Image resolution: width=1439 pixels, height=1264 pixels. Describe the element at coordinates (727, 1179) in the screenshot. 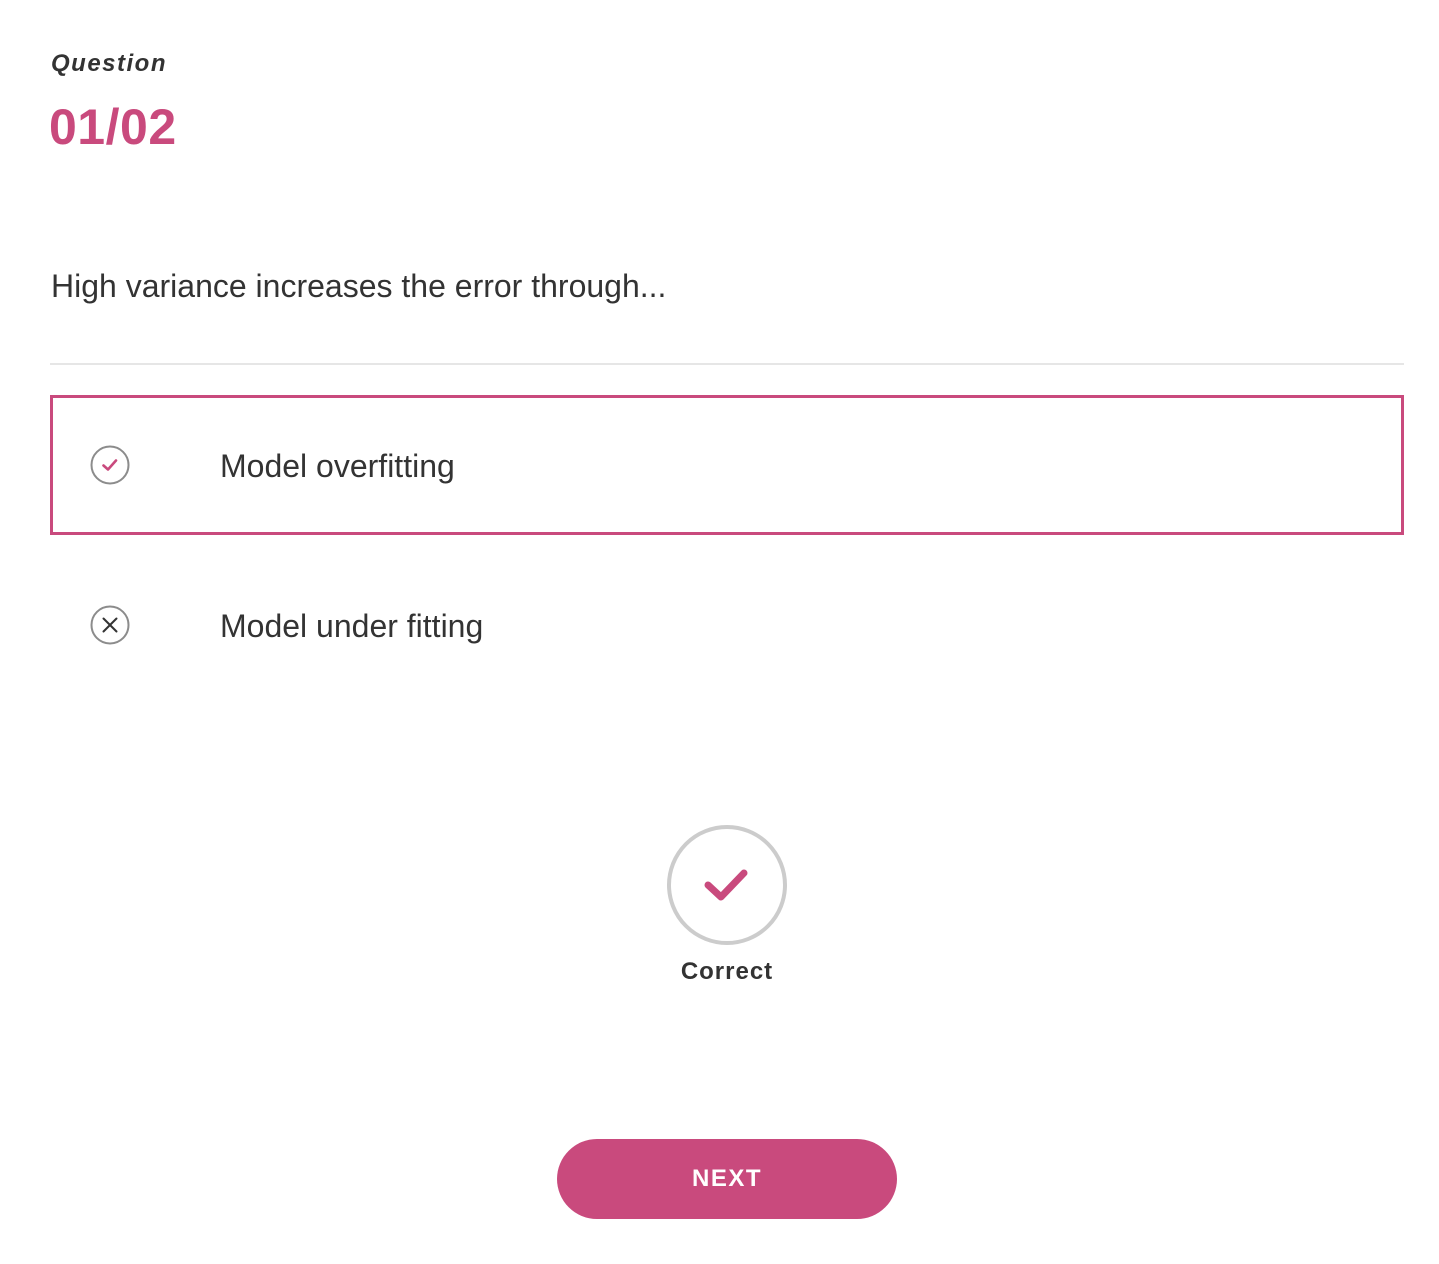

I see `next-button: NEXT` at that location.